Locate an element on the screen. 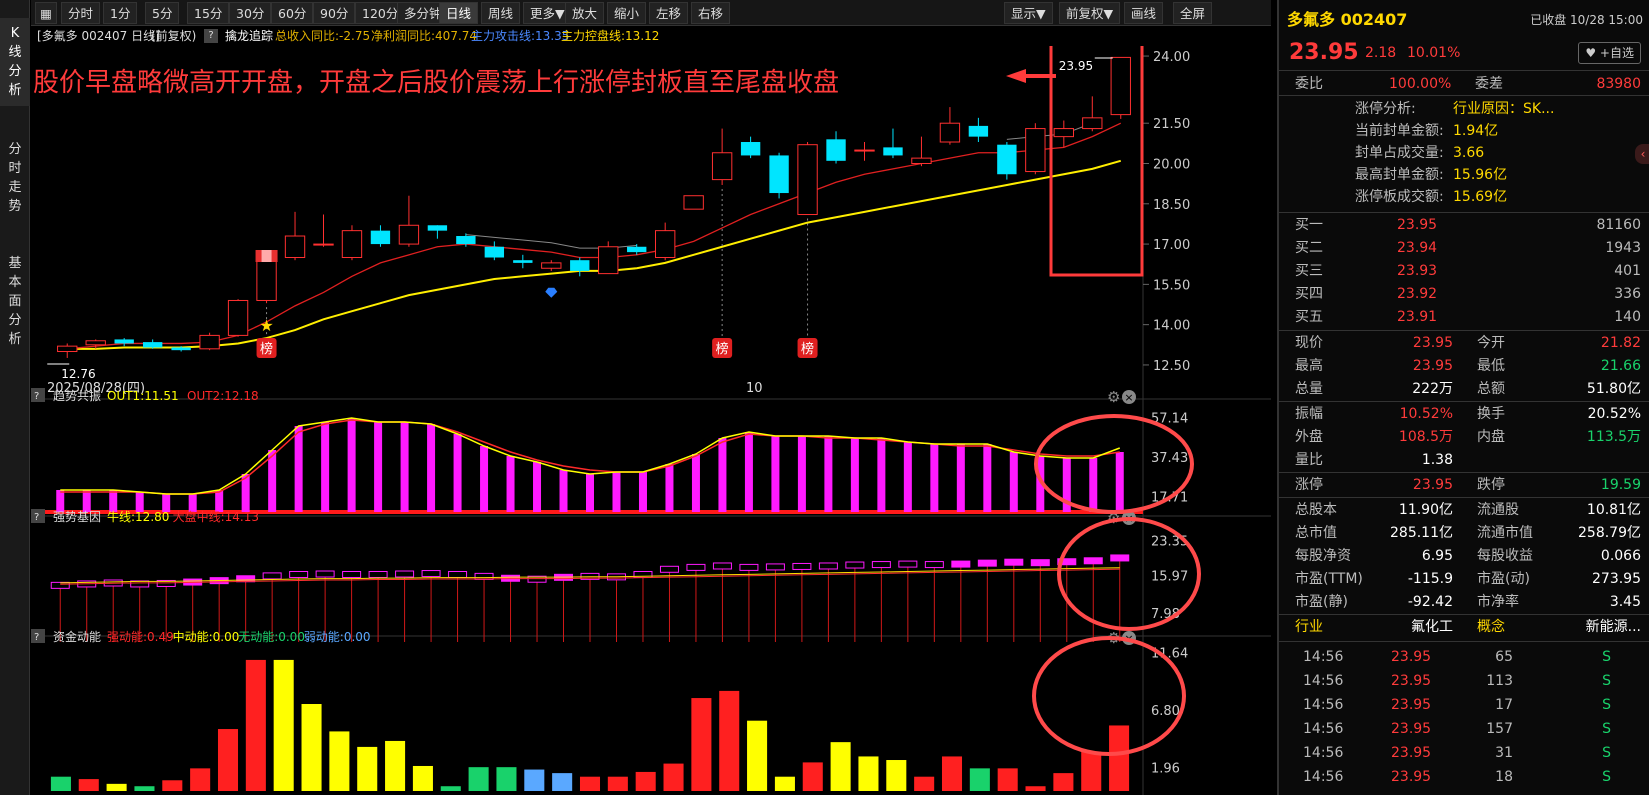 The height and width of the screenshot is (795, 1649). toolbar-btn-12: 放大 is located at coordinates (585, 13).